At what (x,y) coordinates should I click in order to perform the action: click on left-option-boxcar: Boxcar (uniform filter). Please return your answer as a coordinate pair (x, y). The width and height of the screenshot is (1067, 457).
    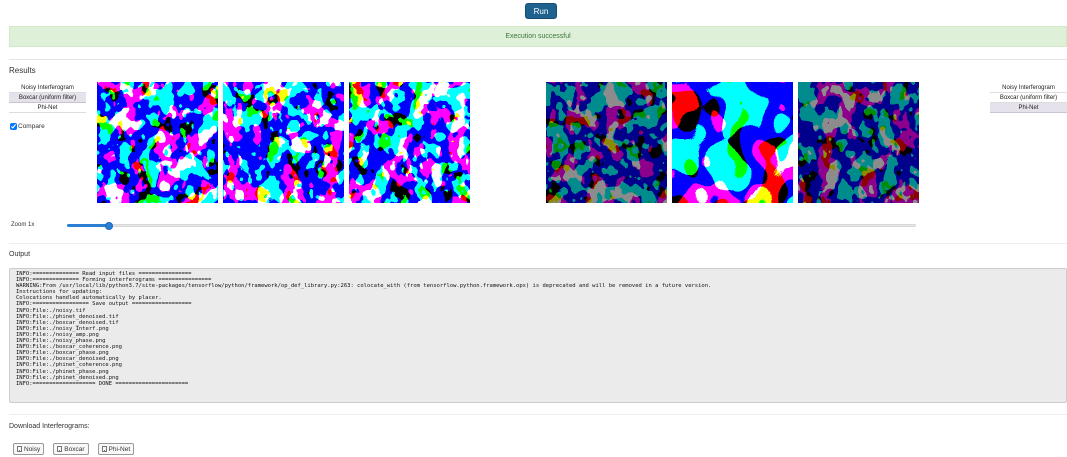
    Looking at the image, I should click on (47, 98).